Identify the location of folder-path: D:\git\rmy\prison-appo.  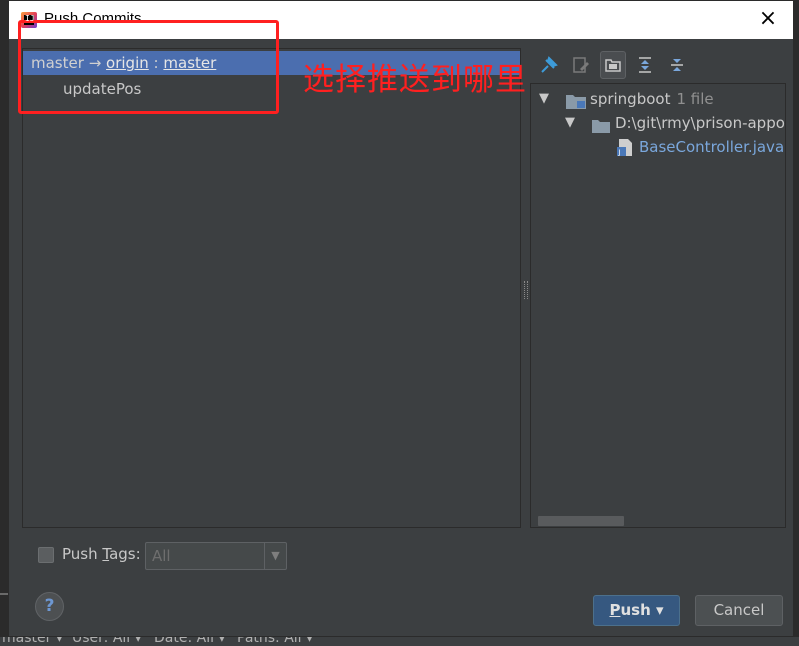
(700, 123).